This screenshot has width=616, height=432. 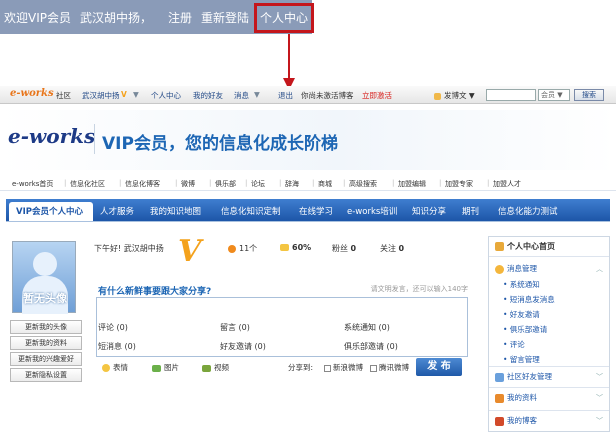 I want to click on message-icon, so click(x=499, y=269).